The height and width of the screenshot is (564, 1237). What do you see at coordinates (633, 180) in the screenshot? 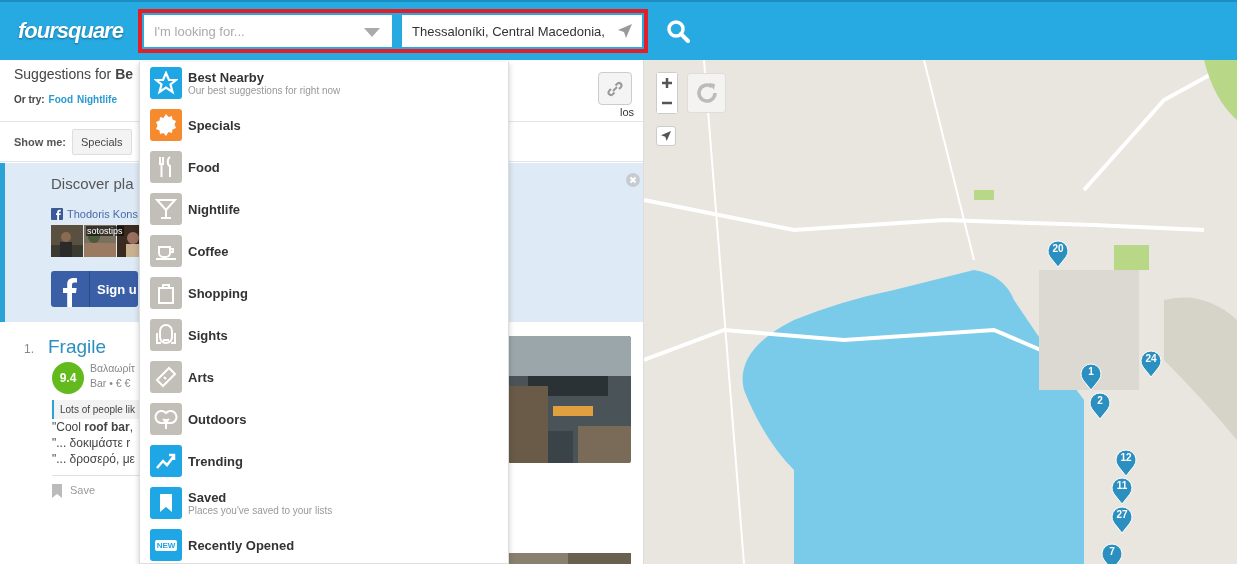
I see `close-icon` at bounding box center [633, 180].